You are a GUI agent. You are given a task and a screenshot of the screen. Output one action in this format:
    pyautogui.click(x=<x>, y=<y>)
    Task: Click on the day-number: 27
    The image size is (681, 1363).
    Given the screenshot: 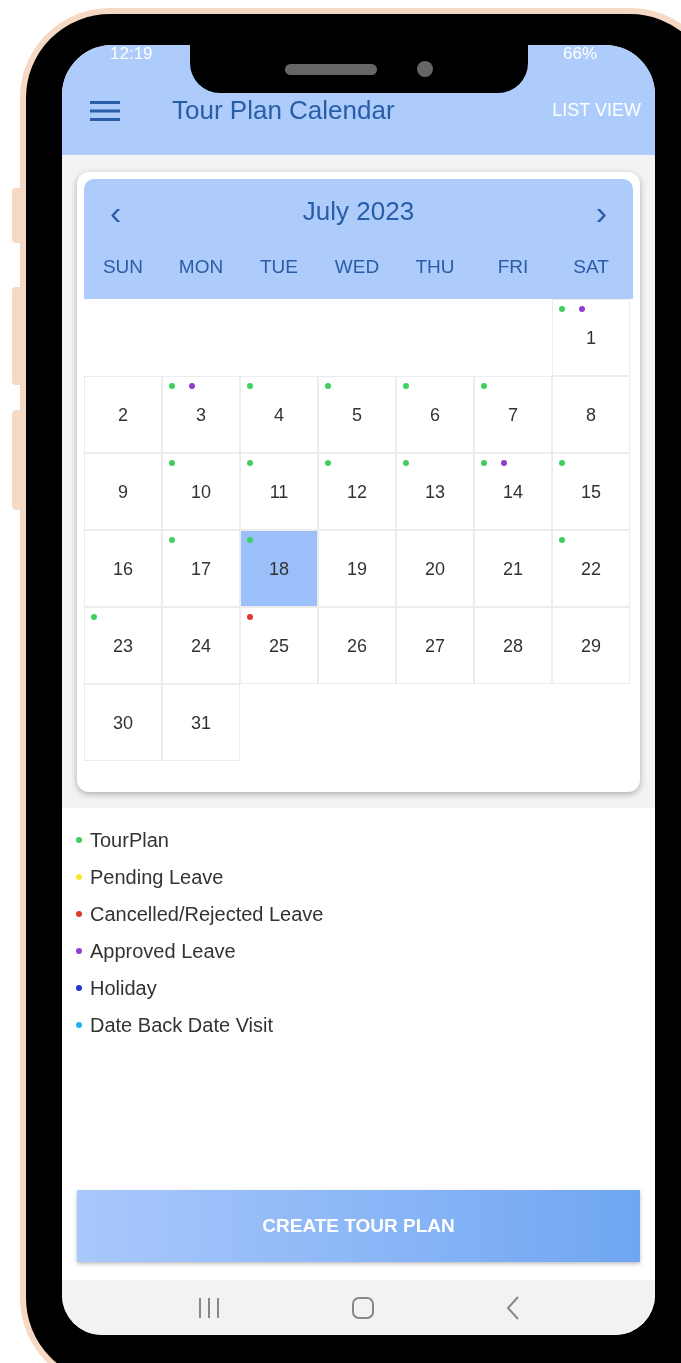 What is the action you would take?
    pyautogui.click(x=435, y=646)
    